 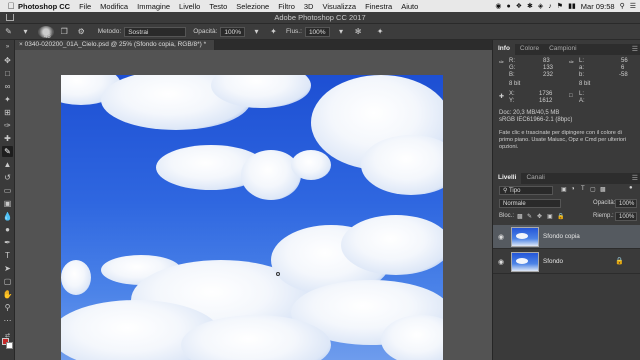 I want to click on airbrush-icon: ✻, so click(x=358, y=31).